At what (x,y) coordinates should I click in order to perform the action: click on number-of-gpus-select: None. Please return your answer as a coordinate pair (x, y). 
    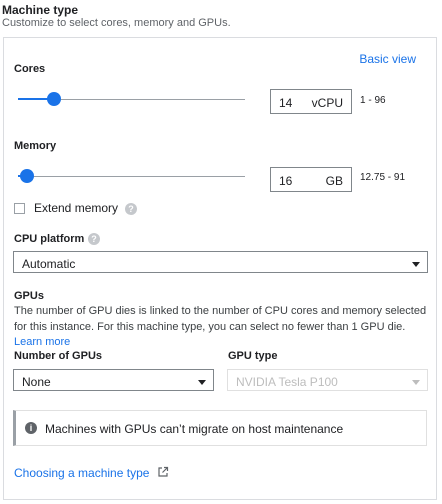
    Looking at the image, I should click on (113, 380).